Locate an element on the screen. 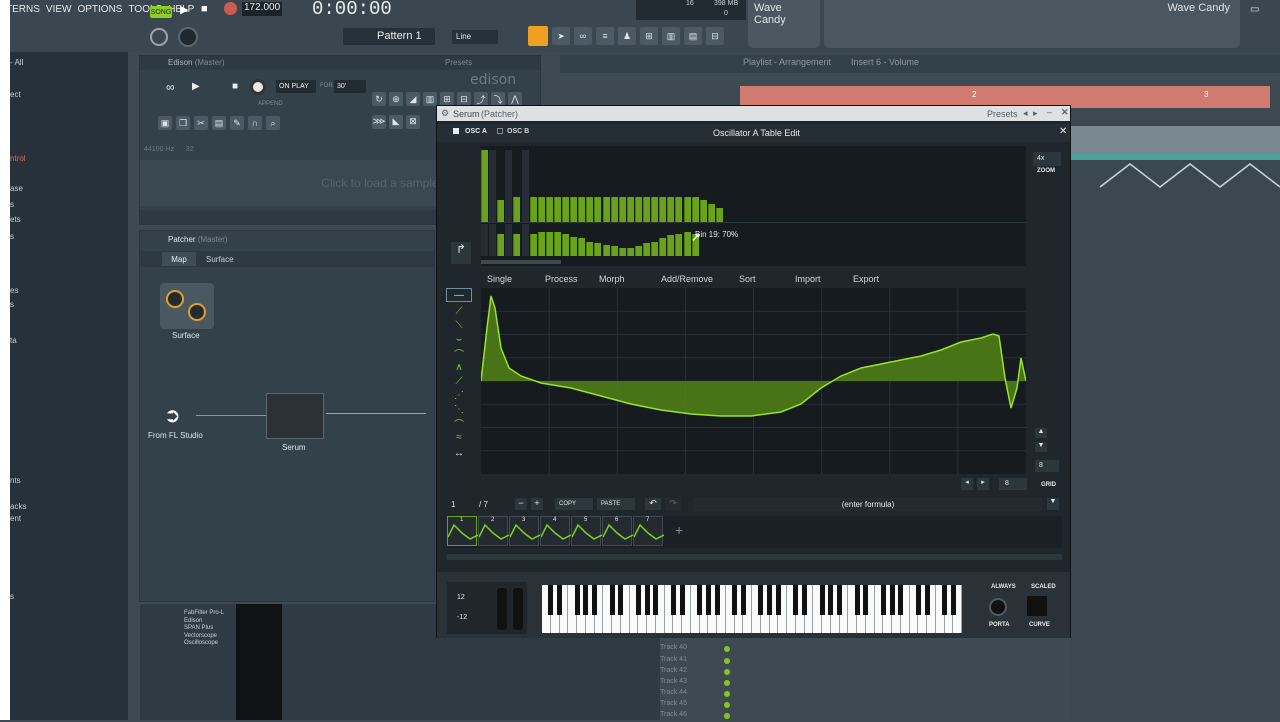  curve-display is located at coordinates (1037, 606).